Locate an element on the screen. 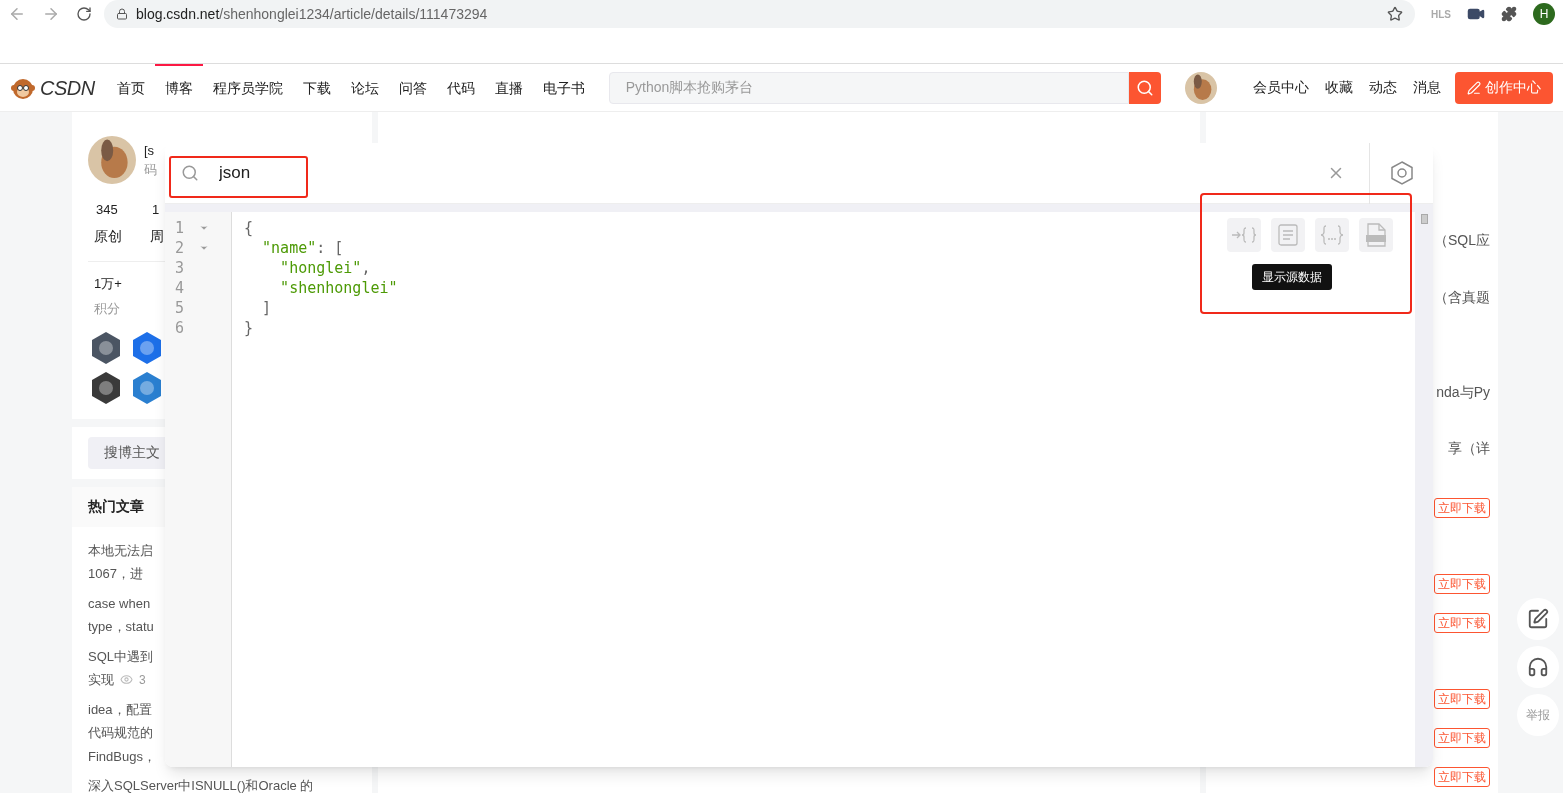  nav-tab: 论坛 is located at coordinates (364, 87).